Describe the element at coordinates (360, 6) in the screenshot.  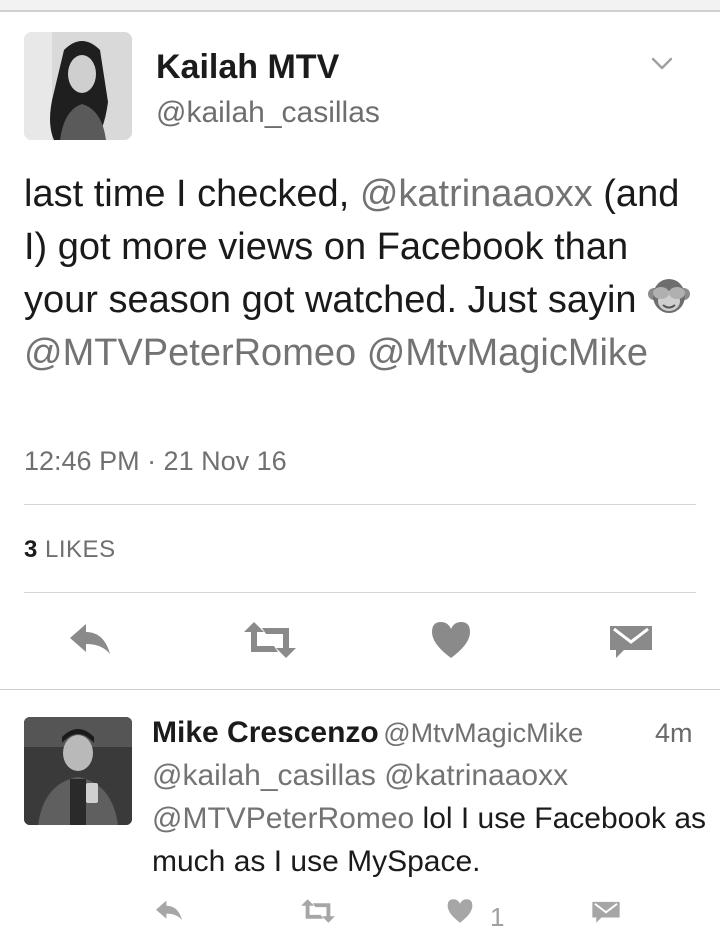
I see `top-edge` at that location.